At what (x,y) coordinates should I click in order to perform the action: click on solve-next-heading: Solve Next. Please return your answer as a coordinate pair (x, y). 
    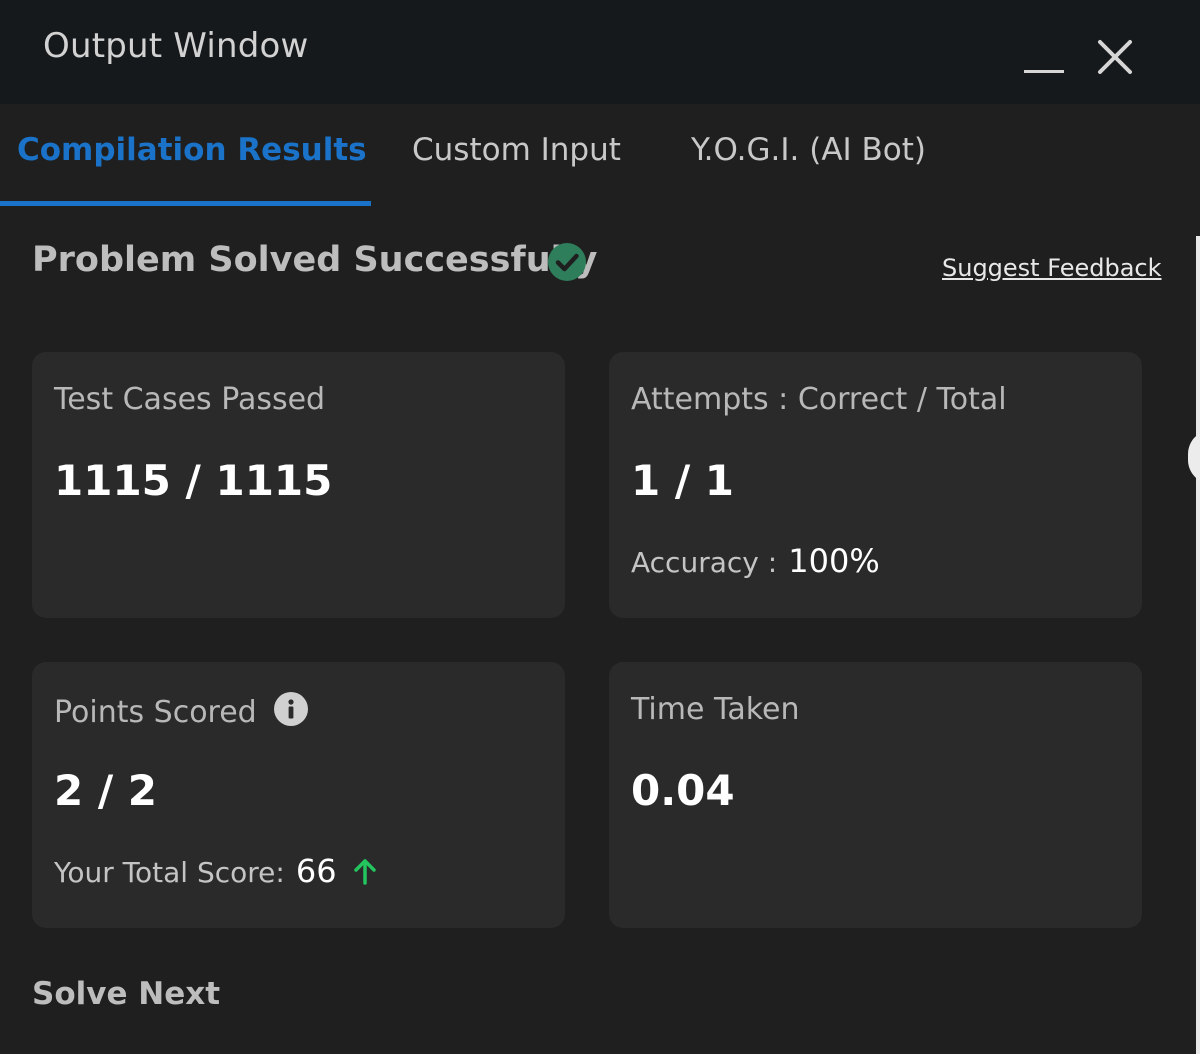
    Looking at the image, I should click on (126, 994).